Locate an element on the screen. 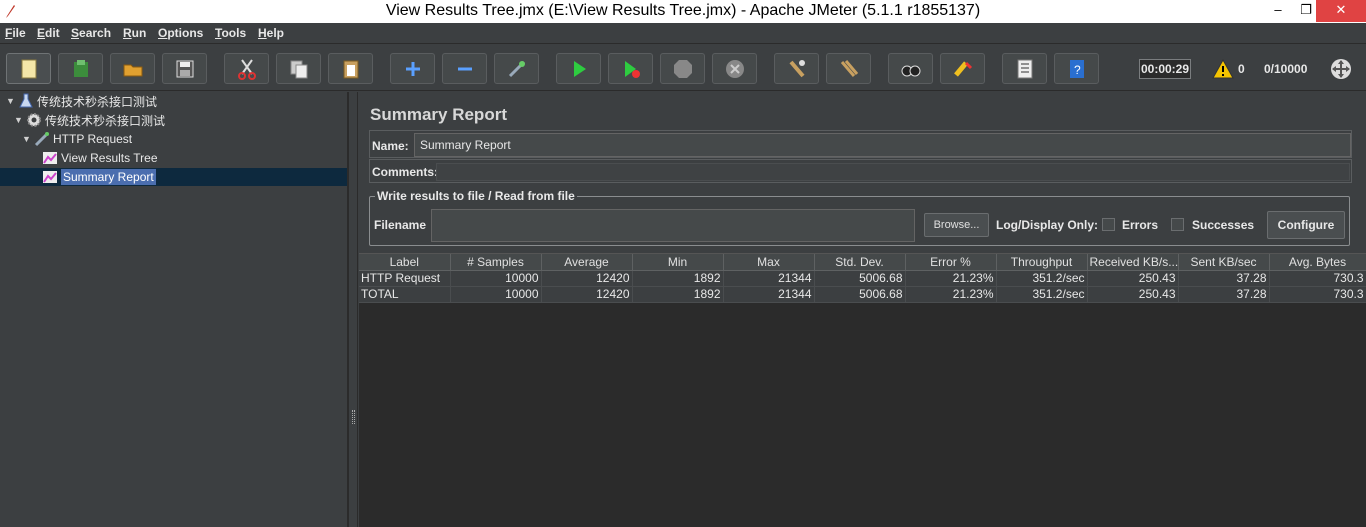  search-button is located at coordinates (910, 68).